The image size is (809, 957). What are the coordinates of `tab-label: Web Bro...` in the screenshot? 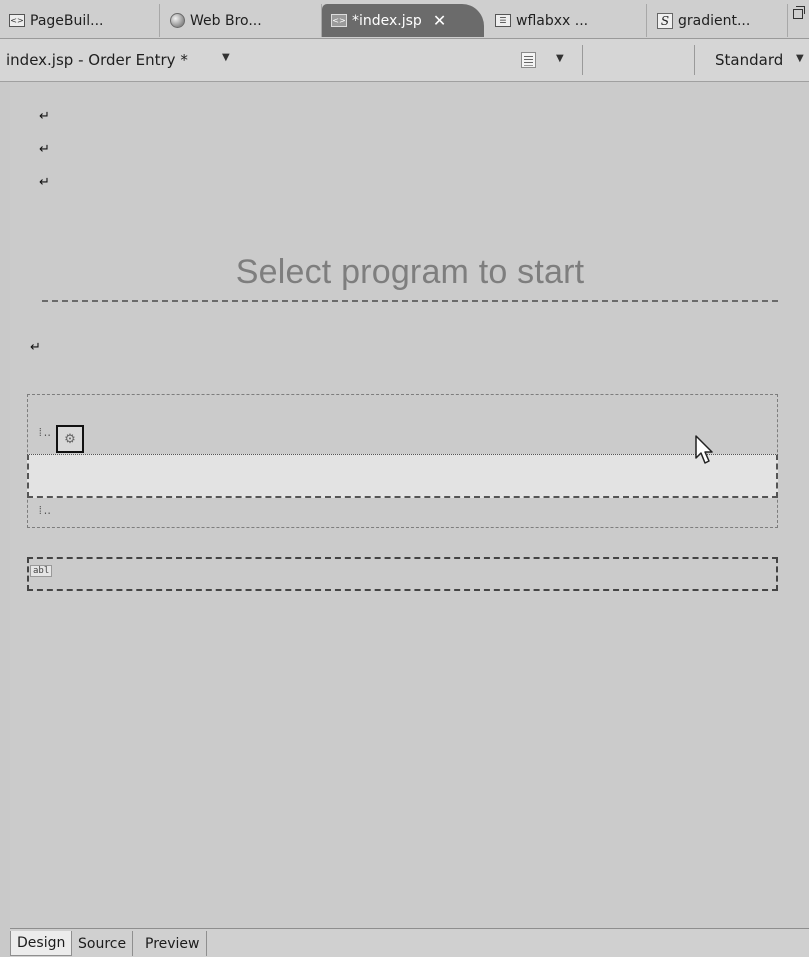 It's located at (226, 20).